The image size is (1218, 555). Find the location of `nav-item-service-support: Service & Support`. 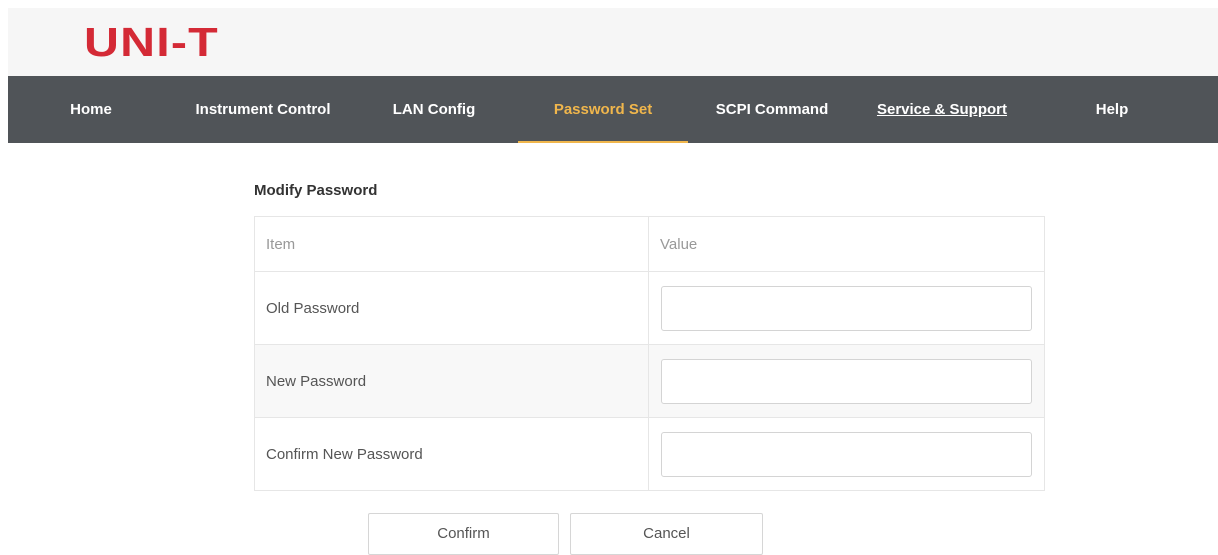

nav-item-service-support: Service & Support is located at coordinates (942, 109).